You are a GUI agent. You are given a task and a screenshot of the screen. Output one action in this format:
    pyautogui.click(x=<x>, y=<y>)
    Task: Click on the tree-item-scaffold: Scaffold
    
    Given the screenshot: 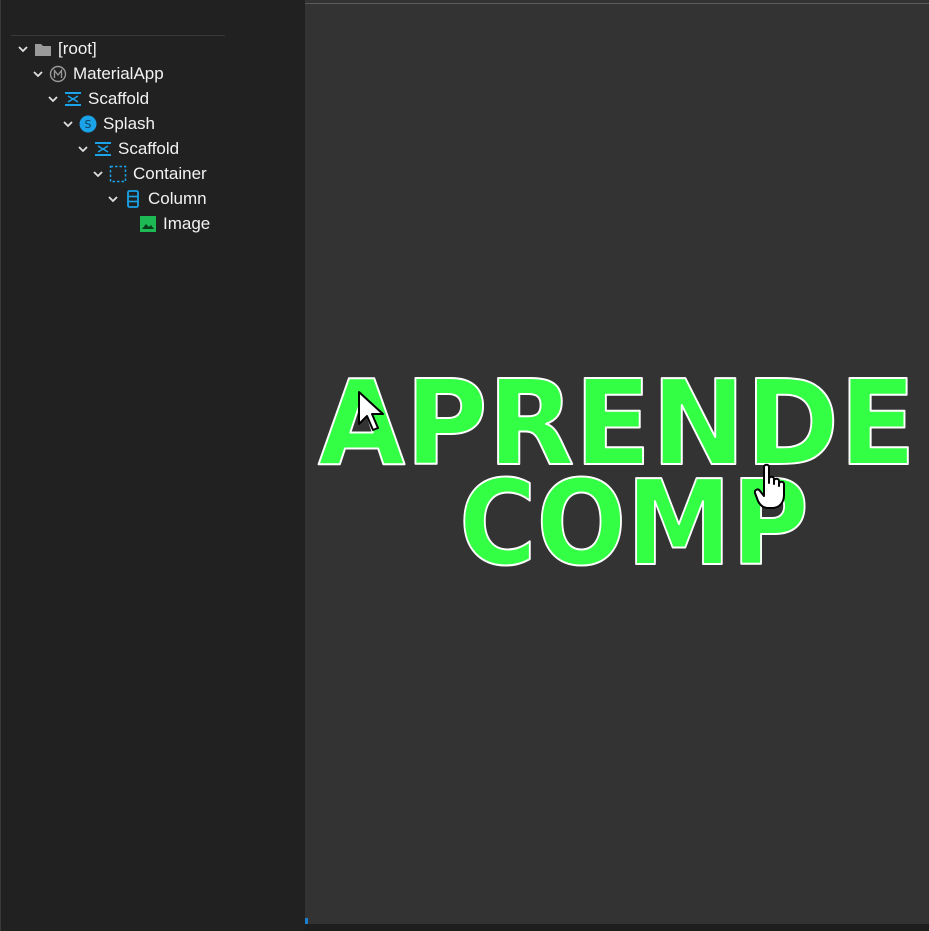 What is the action you would take?
    pyautogui.click(x=97, y=98)
    